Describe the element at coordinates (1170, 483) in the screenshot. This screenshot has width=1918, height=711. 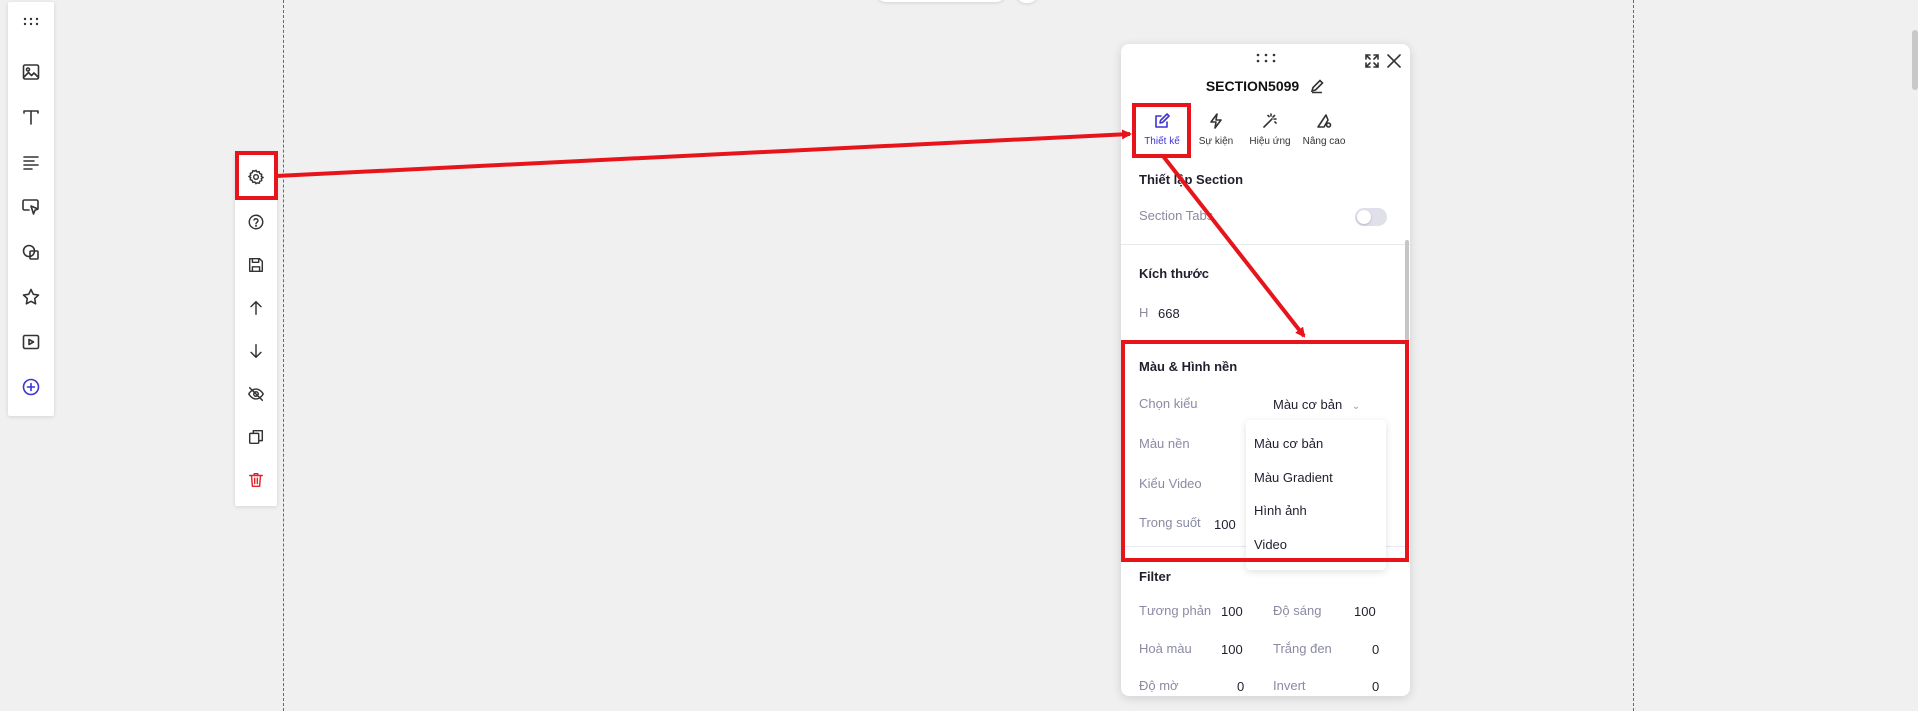
I see `video-type-label: Kiểu Video` at that location.